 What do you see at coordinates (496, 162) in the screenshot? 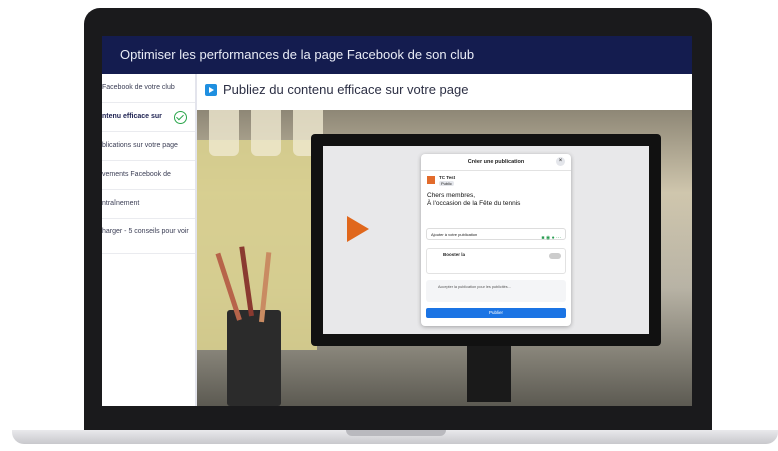
I see `dialog-title: Créer une publication` at bounding box center [496, 162].